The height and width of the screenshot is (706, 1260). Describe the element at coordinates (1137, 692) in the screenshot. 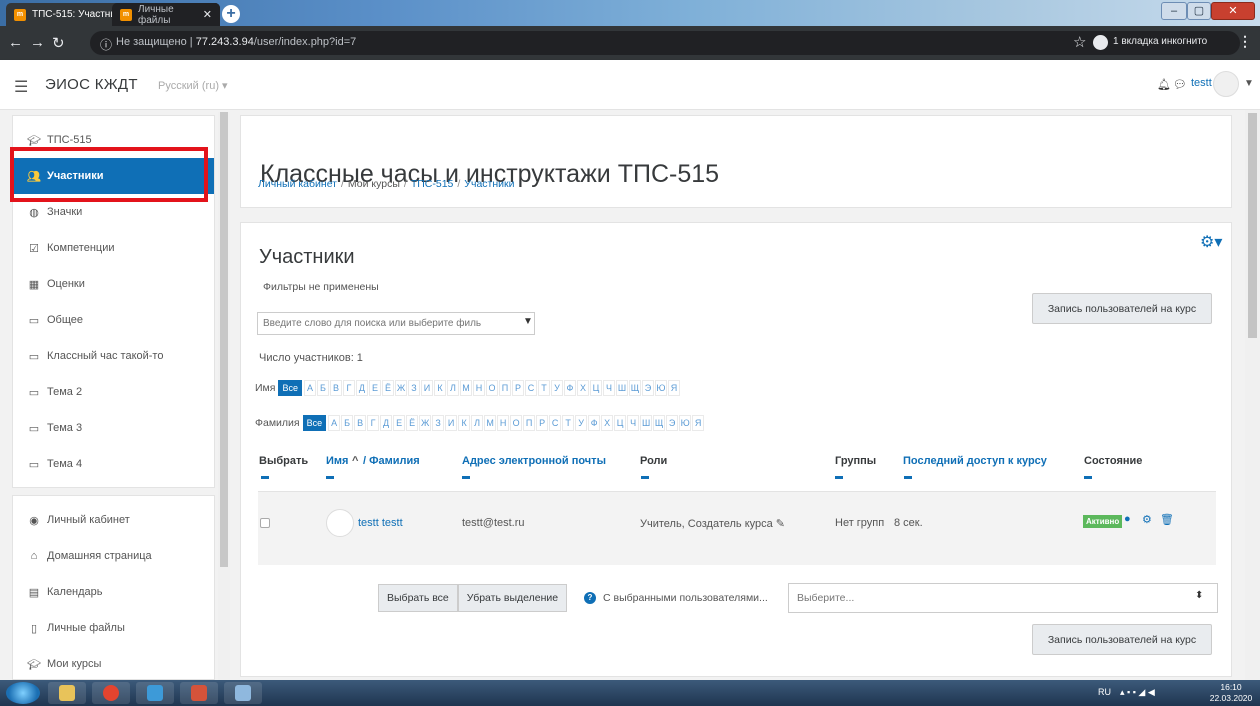

I see `tray-icons: ▴ ▪ ▪ ◢ ◀︎` at that location.